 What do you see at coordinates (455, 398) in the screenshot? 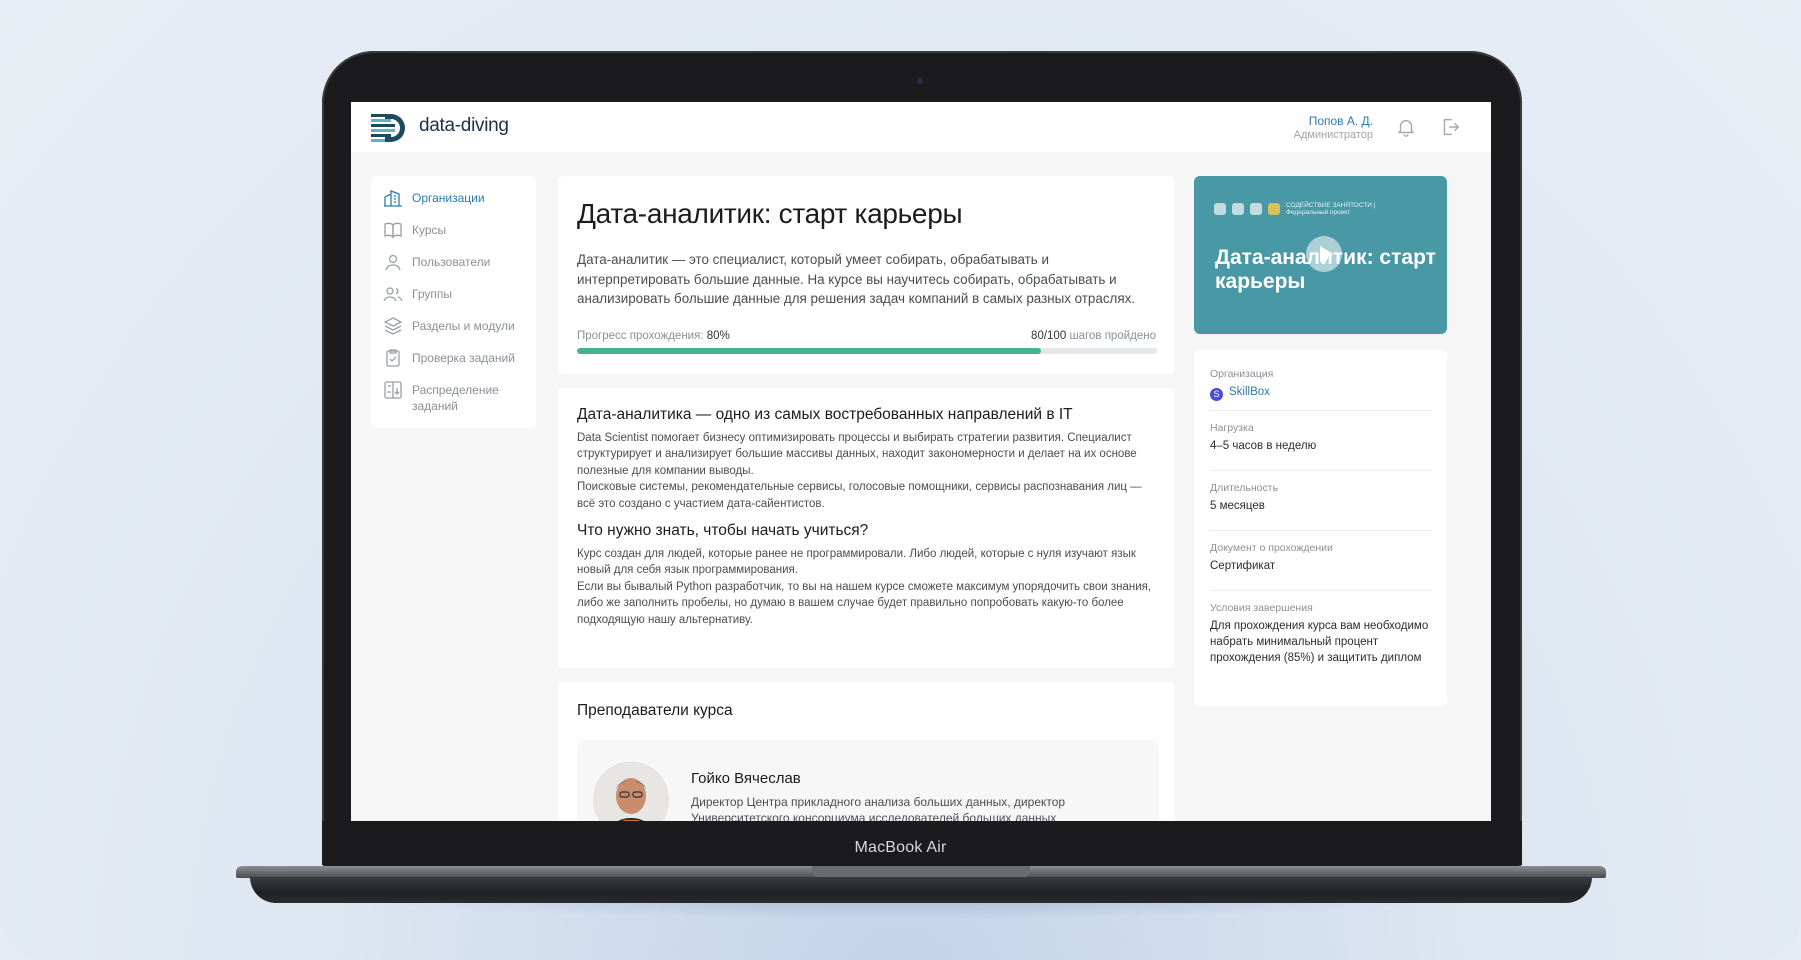
I see `sidebar-item-label: Распределение заданий` at bounding box center [455, 398].